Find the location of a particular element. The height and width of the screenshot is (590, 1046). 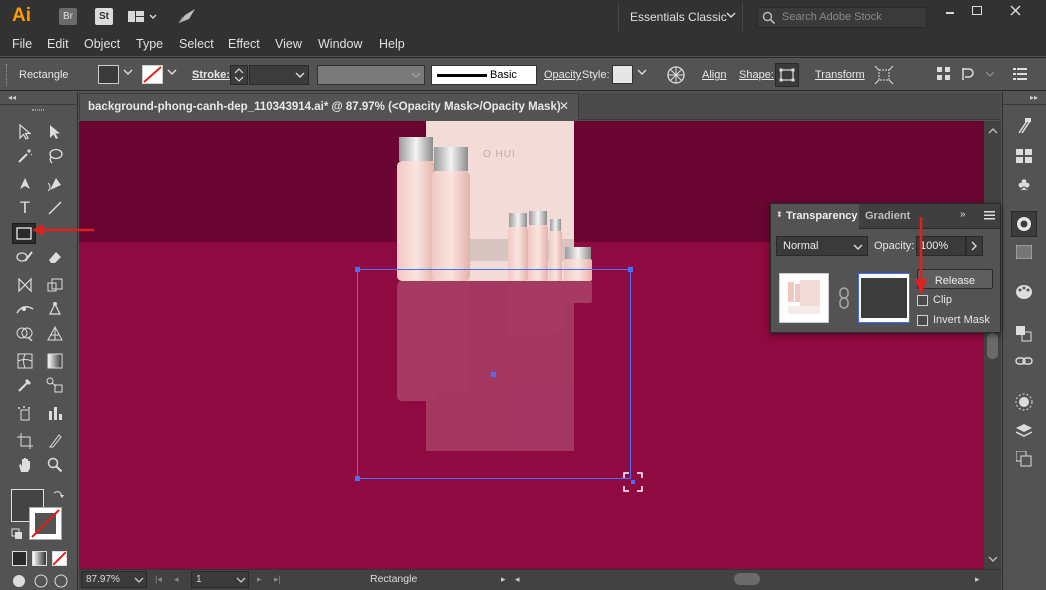

pen-tool-icon is located at coordinates (25, 184).